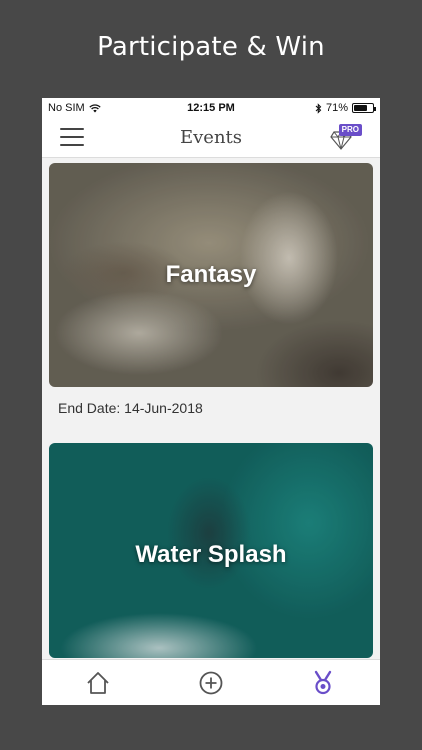  What do you see at coordinates (336, 108) in the screenshot?
I see `battery-percent: 71%` at bounding box center [336, 108].